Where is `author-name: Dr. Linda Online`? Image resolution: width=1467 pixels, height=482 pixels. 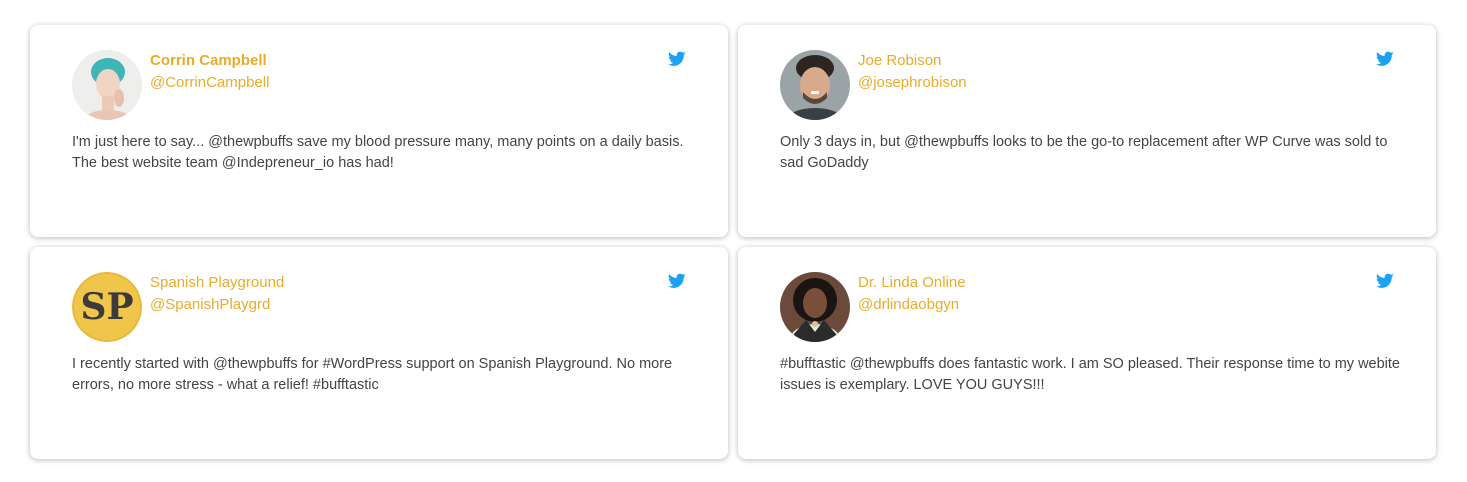
author-name: Dr. Linda Online is located at coordinates (912, 282).